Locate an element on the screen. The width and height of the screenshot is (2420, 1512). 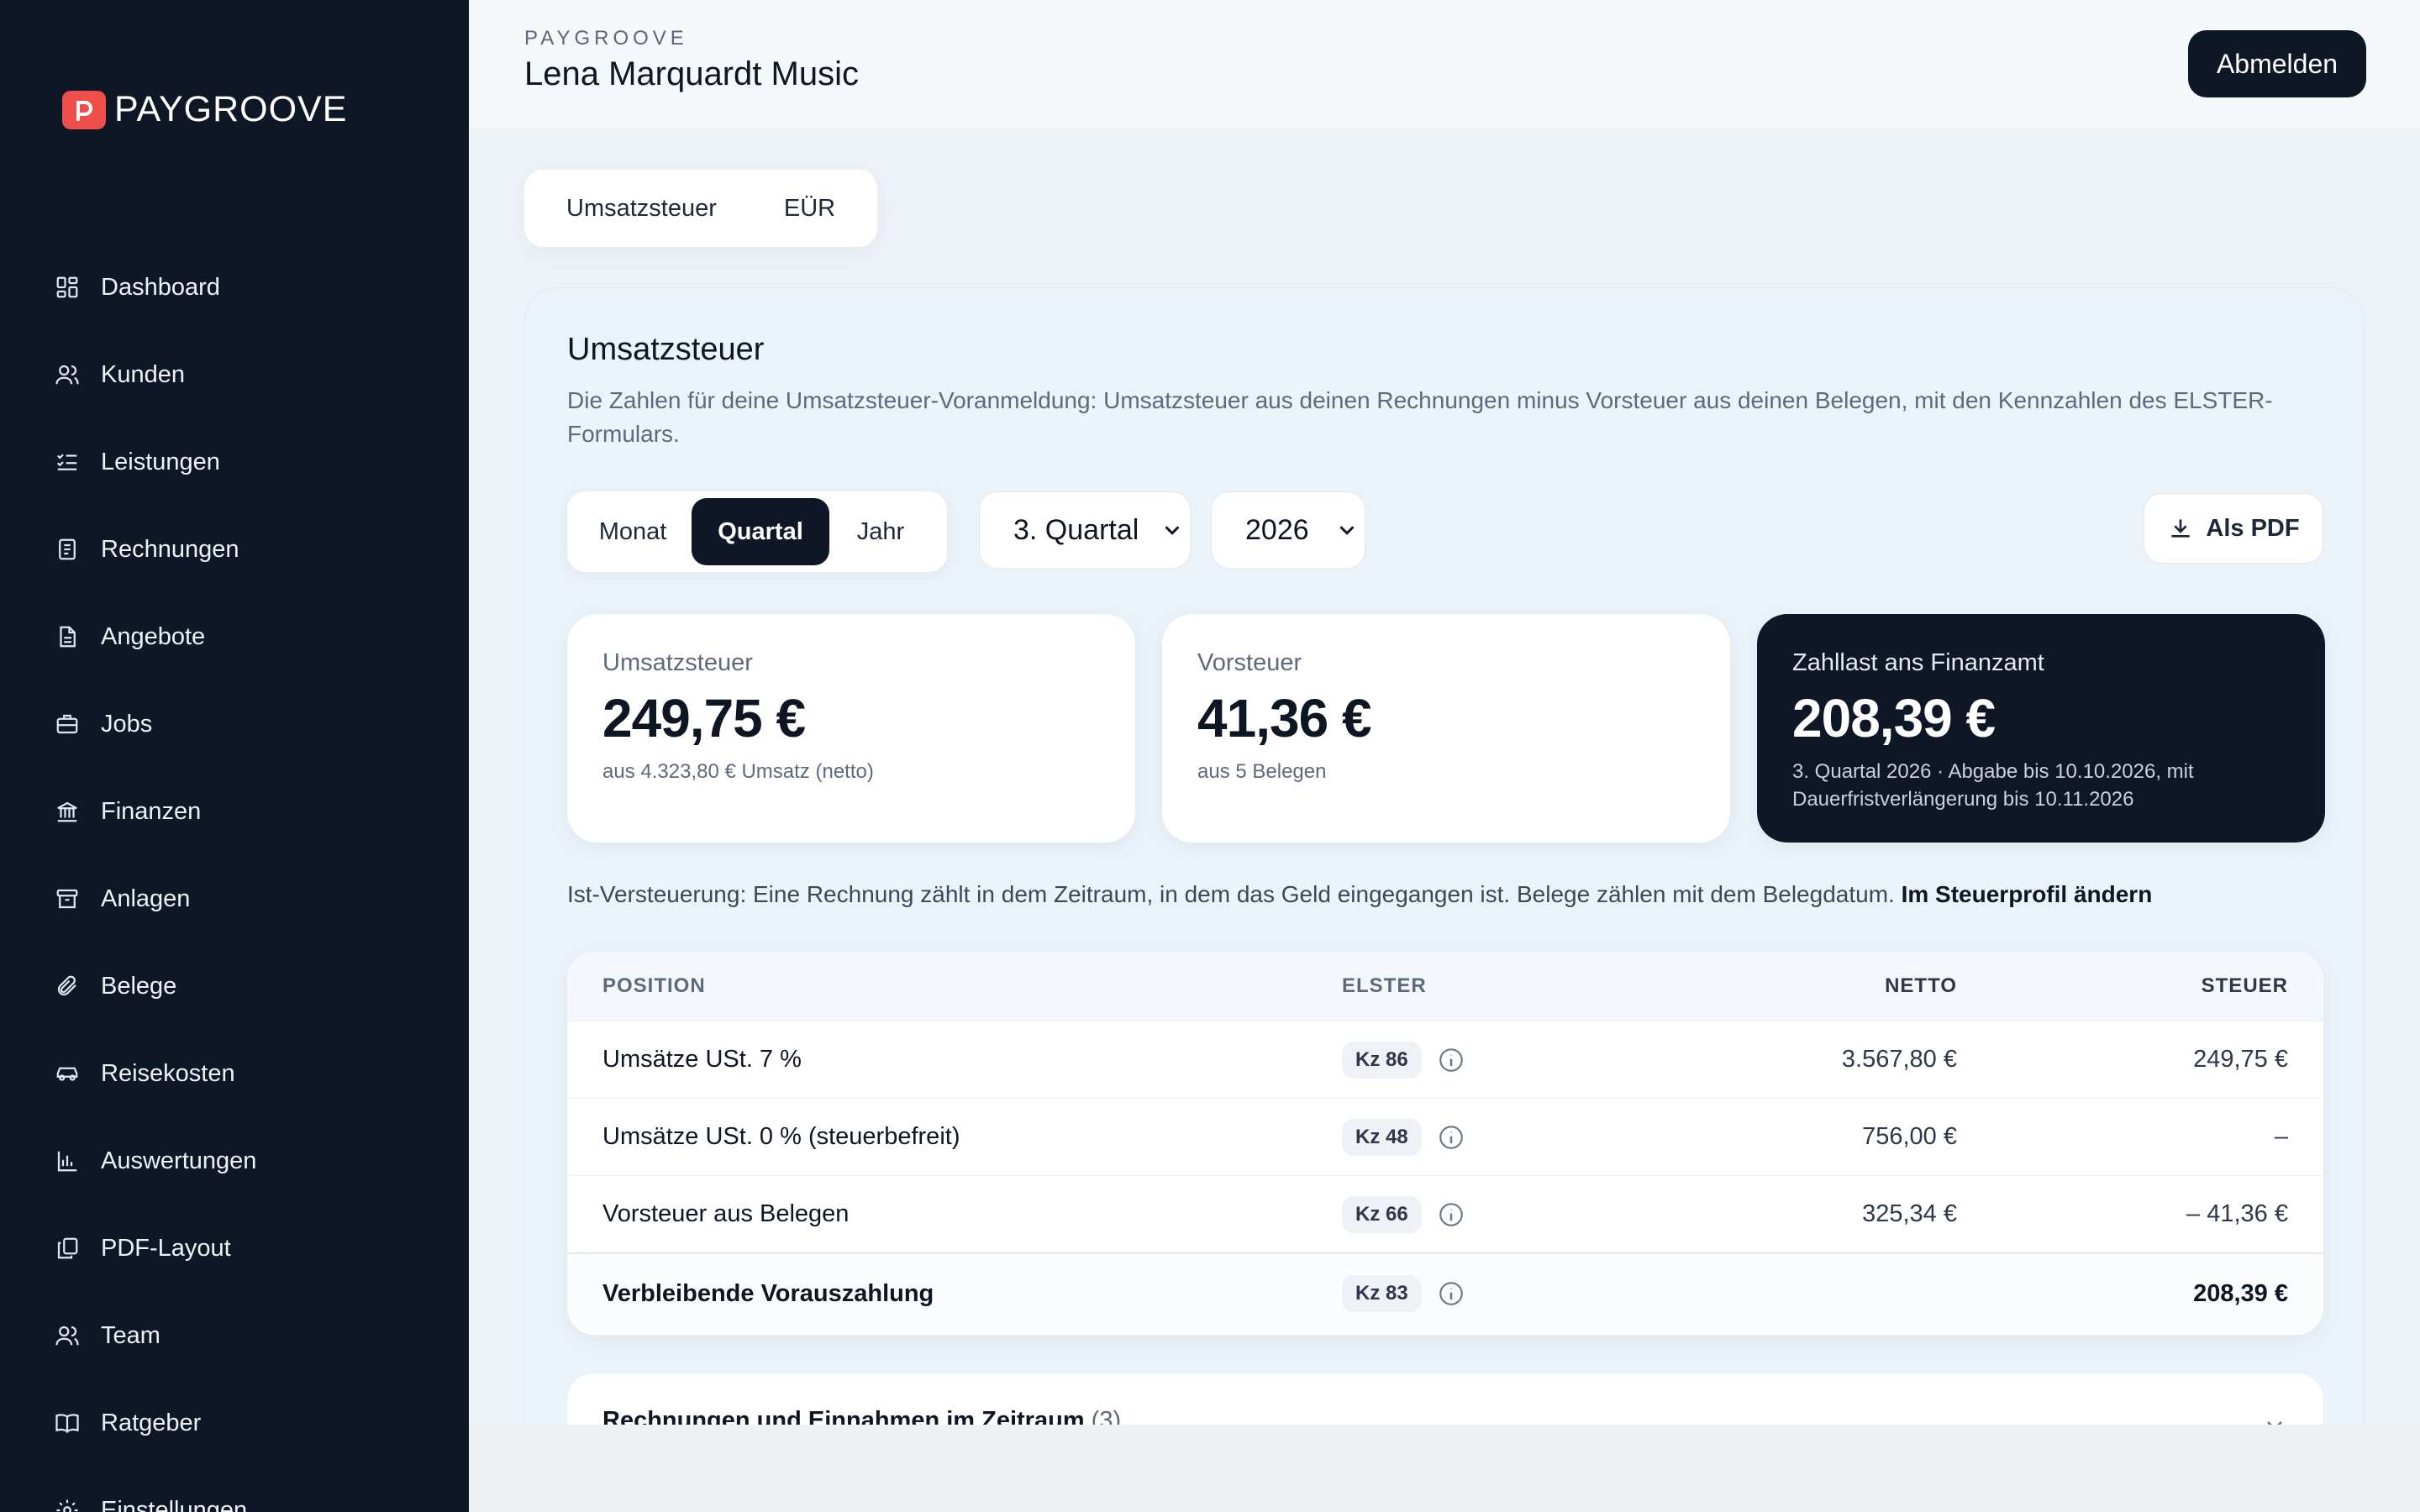
sidebar-item-label: Reisekosten is located at coordinates (168, 1073).